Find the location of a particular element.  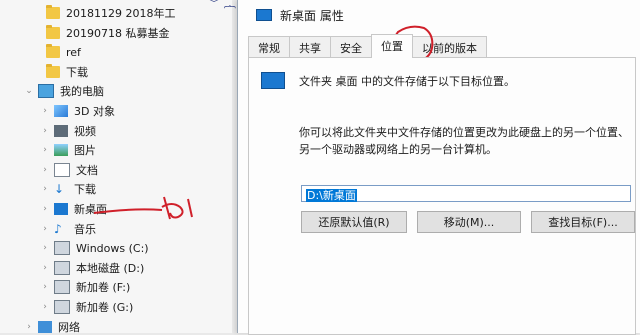

annotation-arrow is located at coordinates (143, 208).